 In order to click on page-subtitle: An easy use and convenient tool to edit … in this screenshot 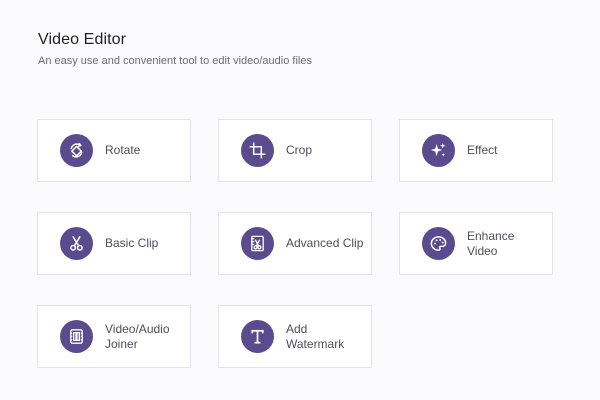, I will do `click(175, 61)`.